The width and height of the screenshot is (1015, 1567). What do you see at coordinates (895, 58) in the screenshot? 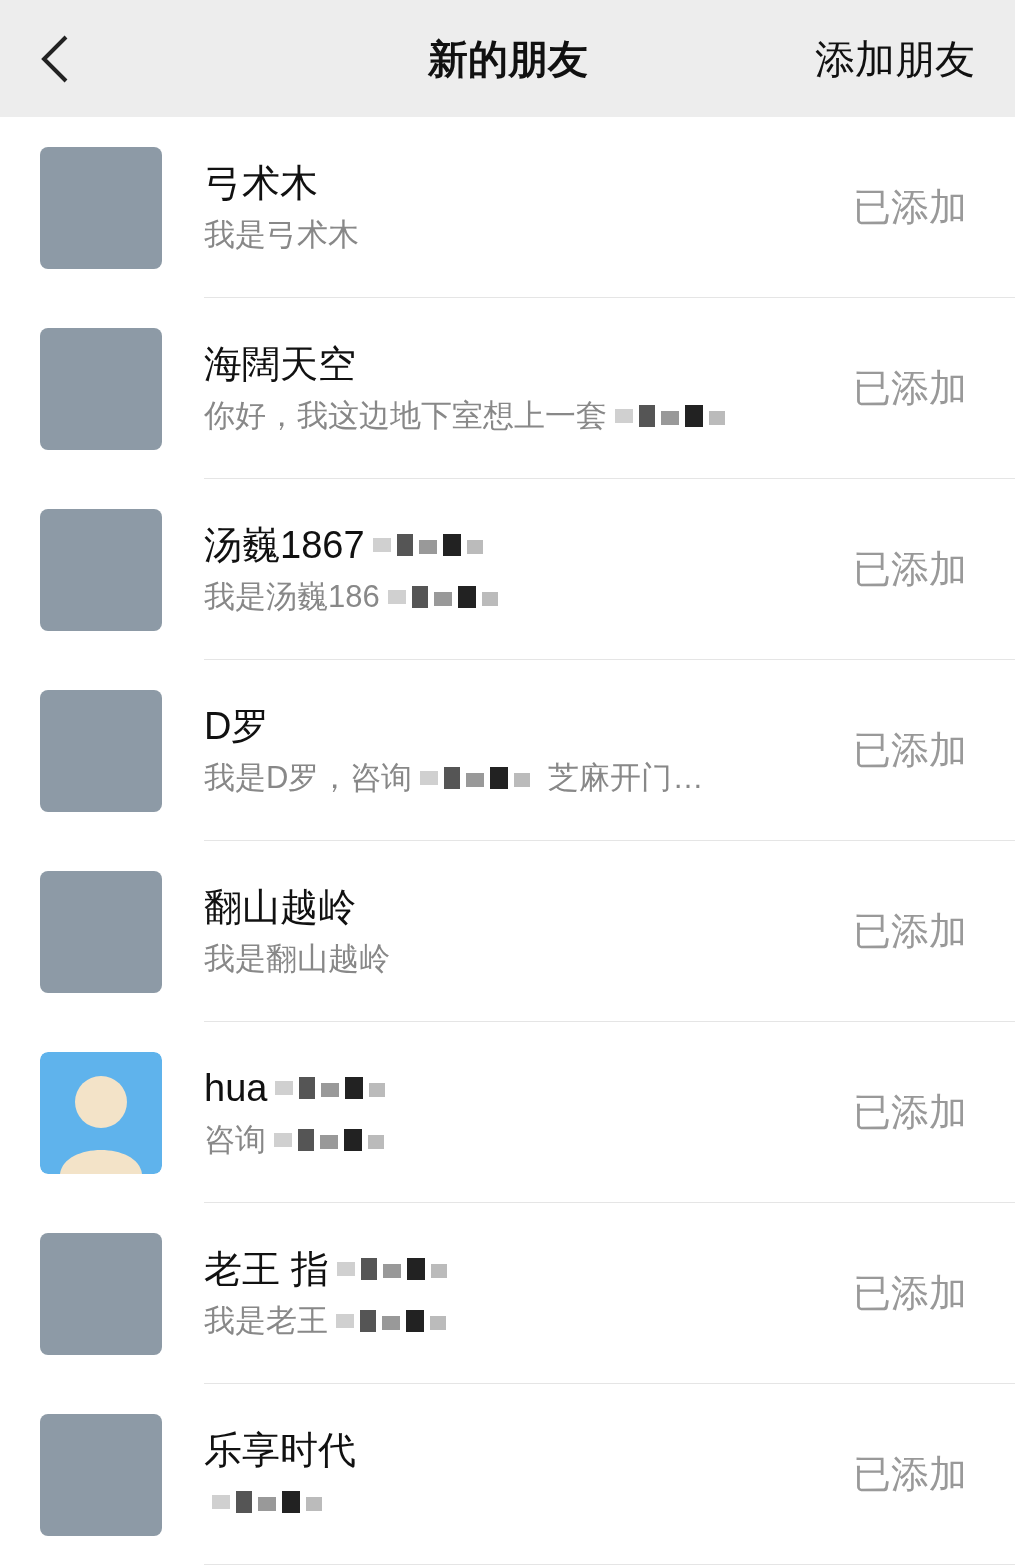
I see `add-friend-button: 添加朋友` at bounding box center [895, 58].